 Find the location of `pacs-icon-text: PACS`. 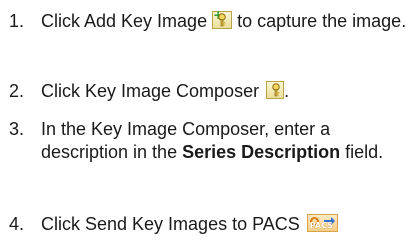

pacs-icon-text: PACS is located at coordinates (321, 225).